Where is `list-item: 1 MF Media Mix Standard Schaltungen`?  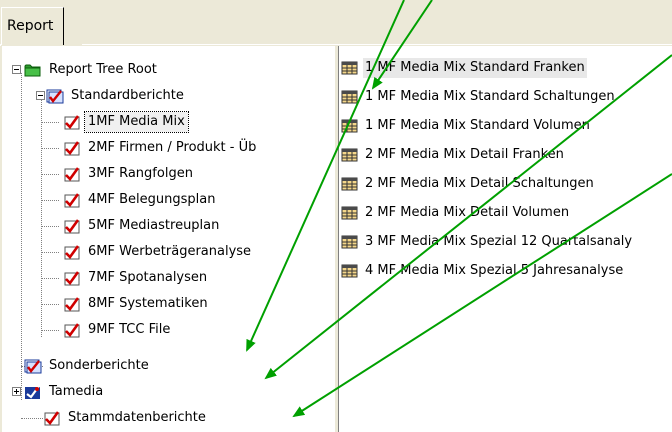 list-item: 1 MF Media Mix Standard Schaltungen is located at coordinates (479, 97).